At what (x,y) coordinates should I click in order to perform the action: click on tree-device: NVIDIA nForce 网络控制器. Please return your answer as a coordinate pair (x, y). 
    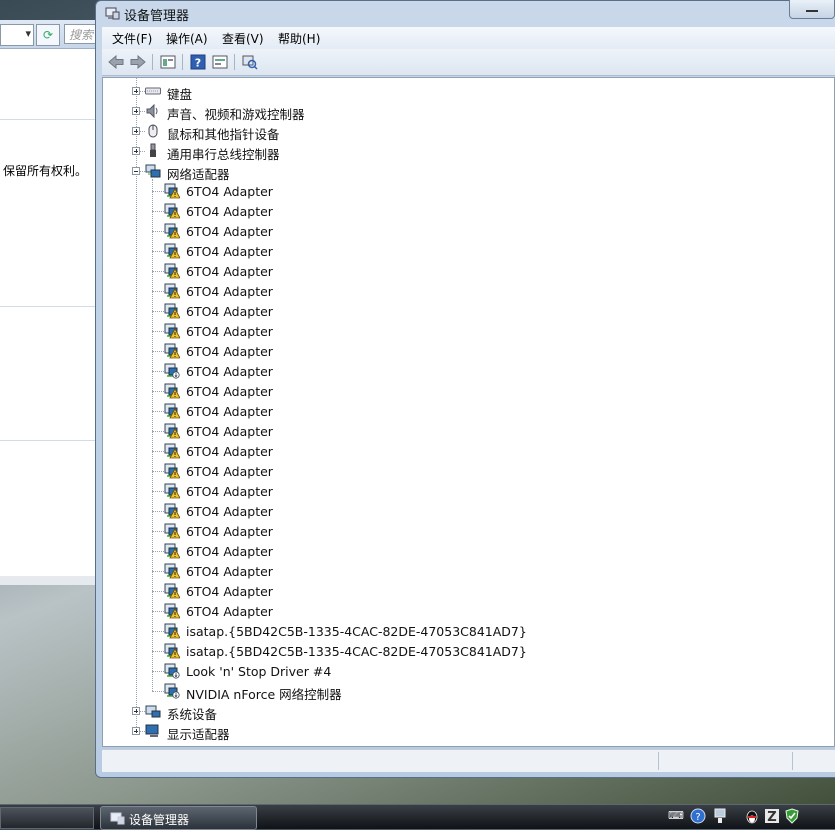
    Looking at the image, I should click on (468, 691).